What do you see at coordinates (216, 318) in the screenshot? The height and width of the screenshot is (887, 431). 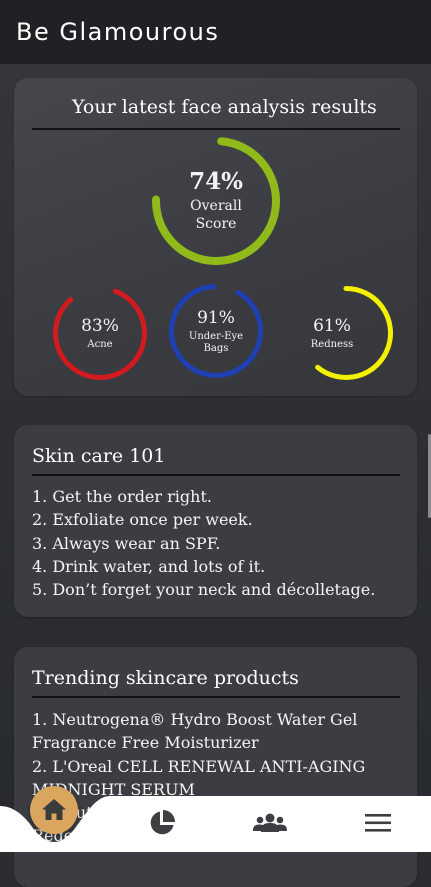 I see `under-eye-bags-percent: 91%` at bounding box center [216, 318].